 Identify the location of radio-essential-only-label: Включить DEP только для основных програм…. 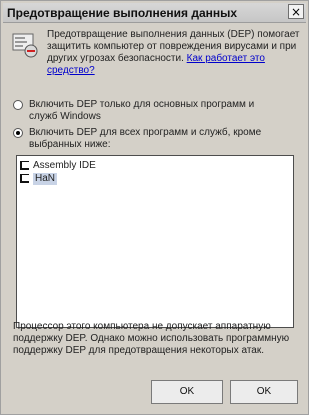
(142, 110).